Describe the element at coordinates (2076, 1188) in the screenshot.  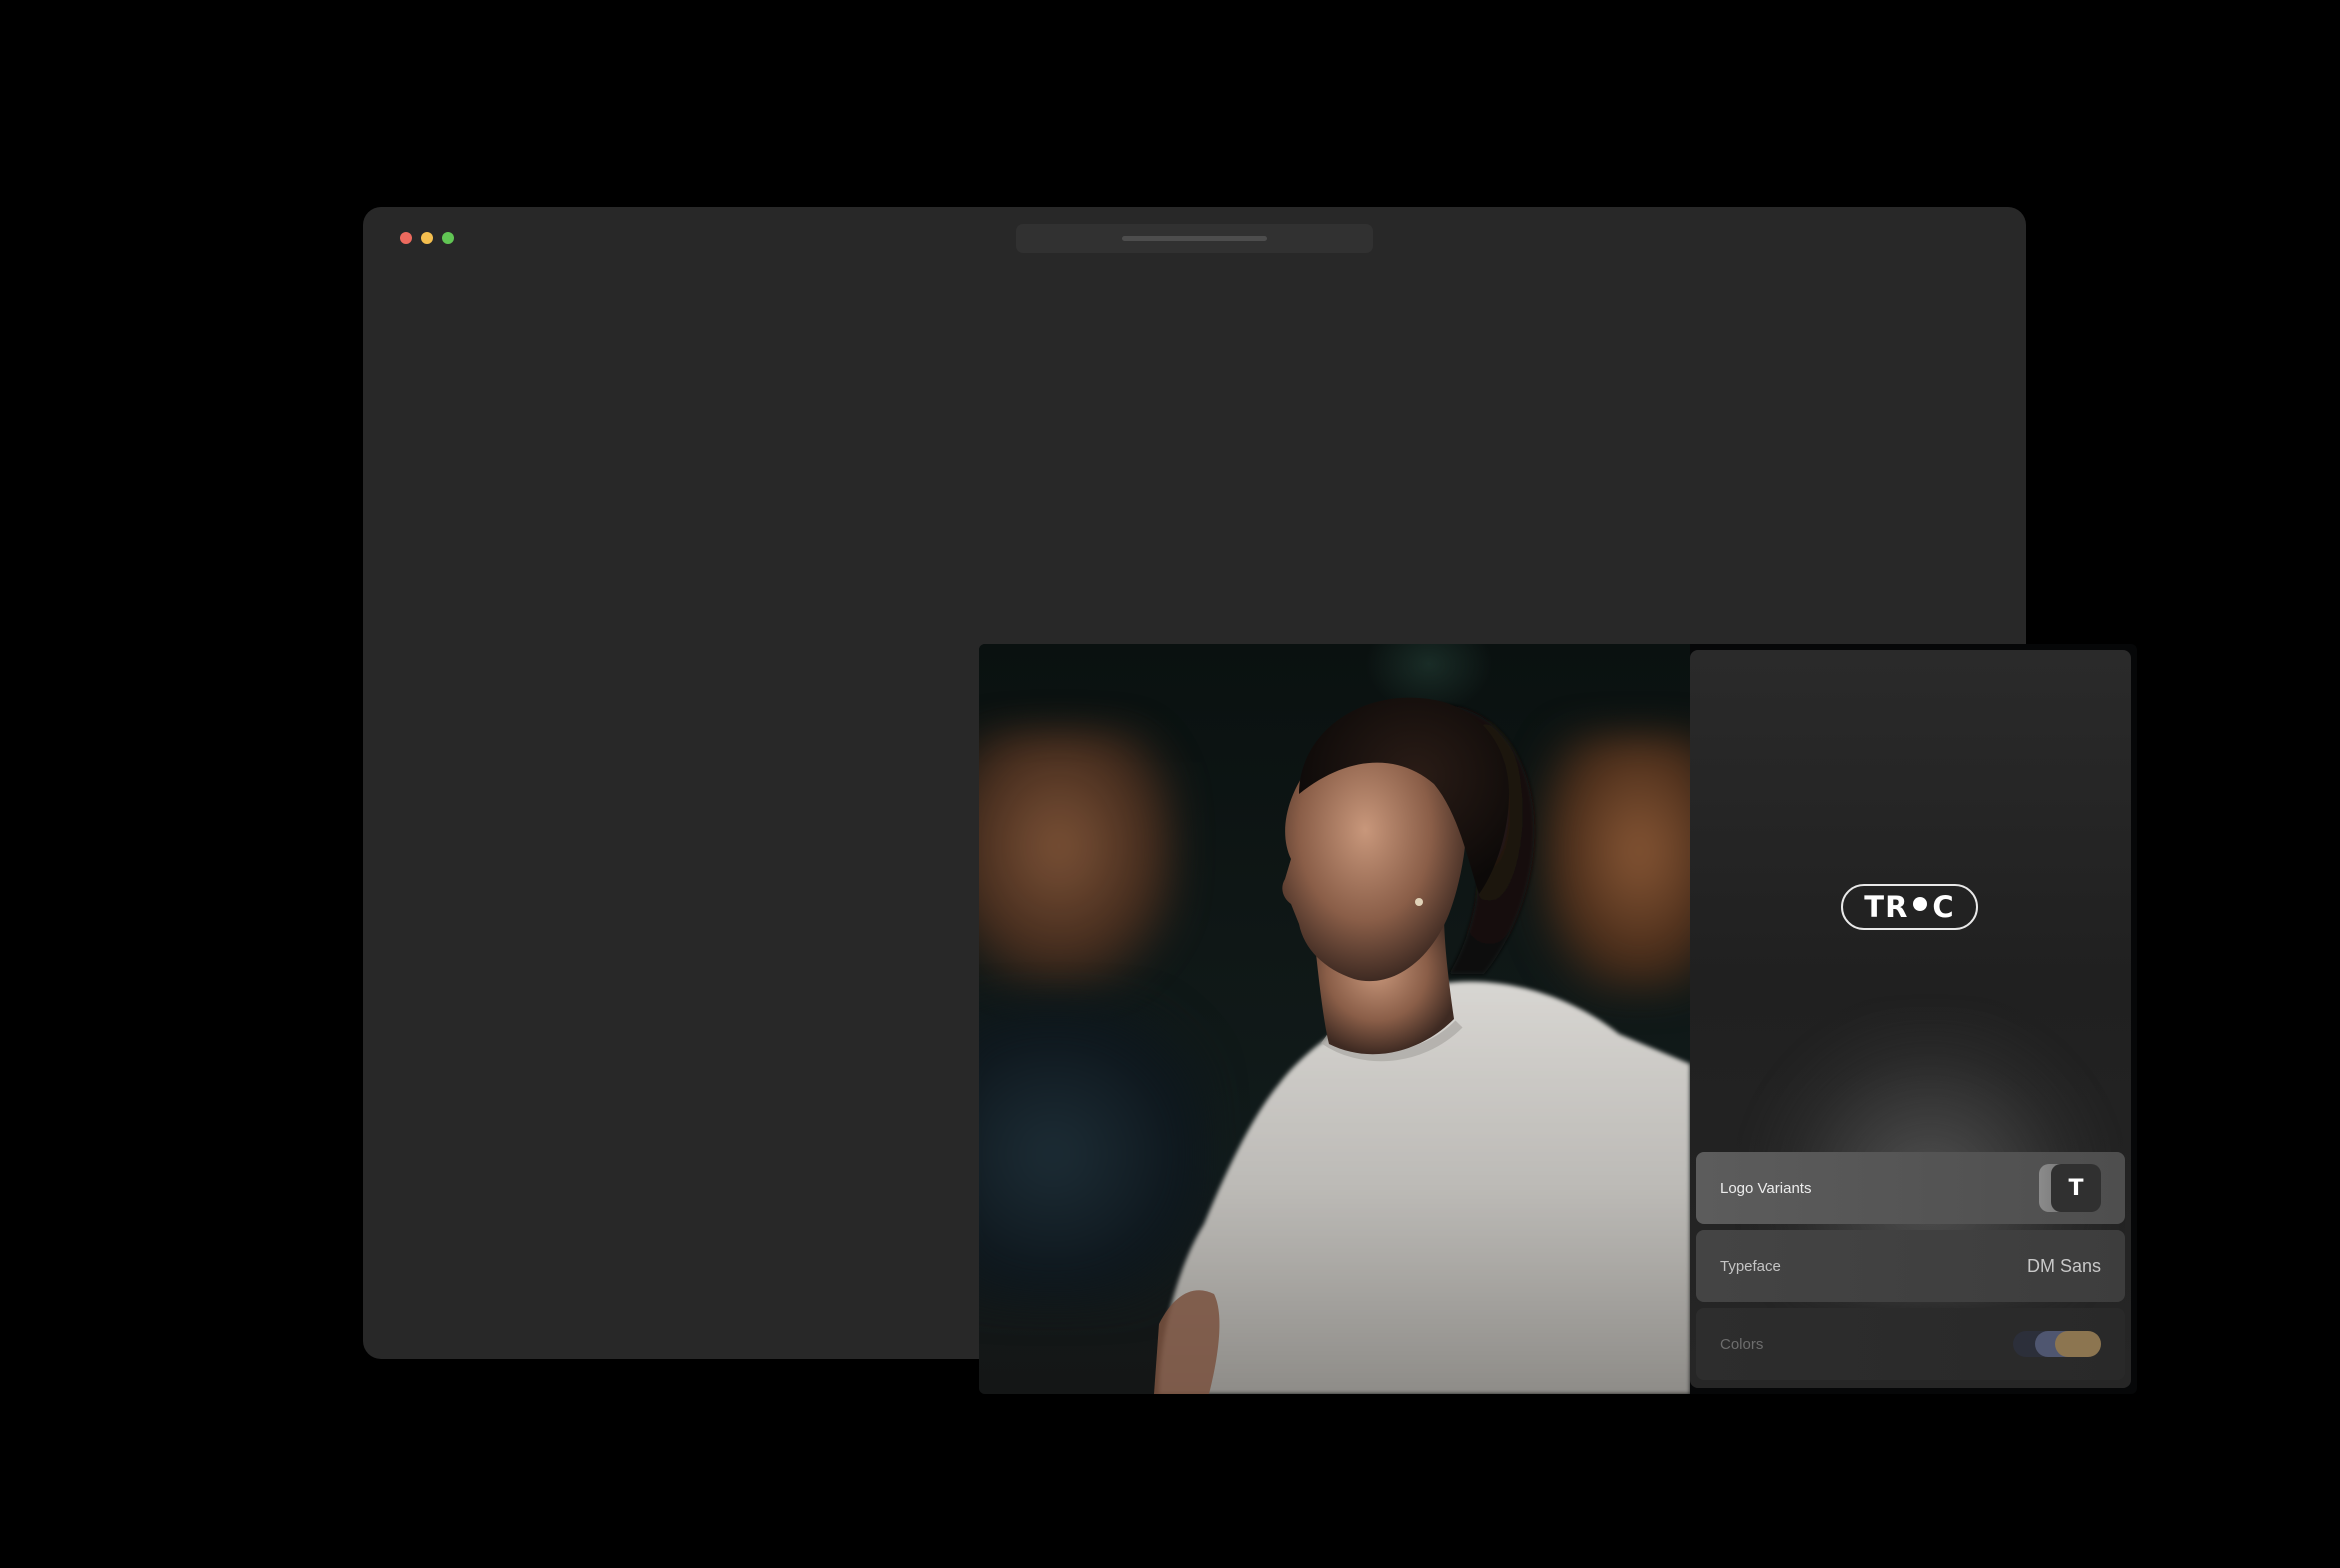
I see `logo-variant-front: T` at that location.